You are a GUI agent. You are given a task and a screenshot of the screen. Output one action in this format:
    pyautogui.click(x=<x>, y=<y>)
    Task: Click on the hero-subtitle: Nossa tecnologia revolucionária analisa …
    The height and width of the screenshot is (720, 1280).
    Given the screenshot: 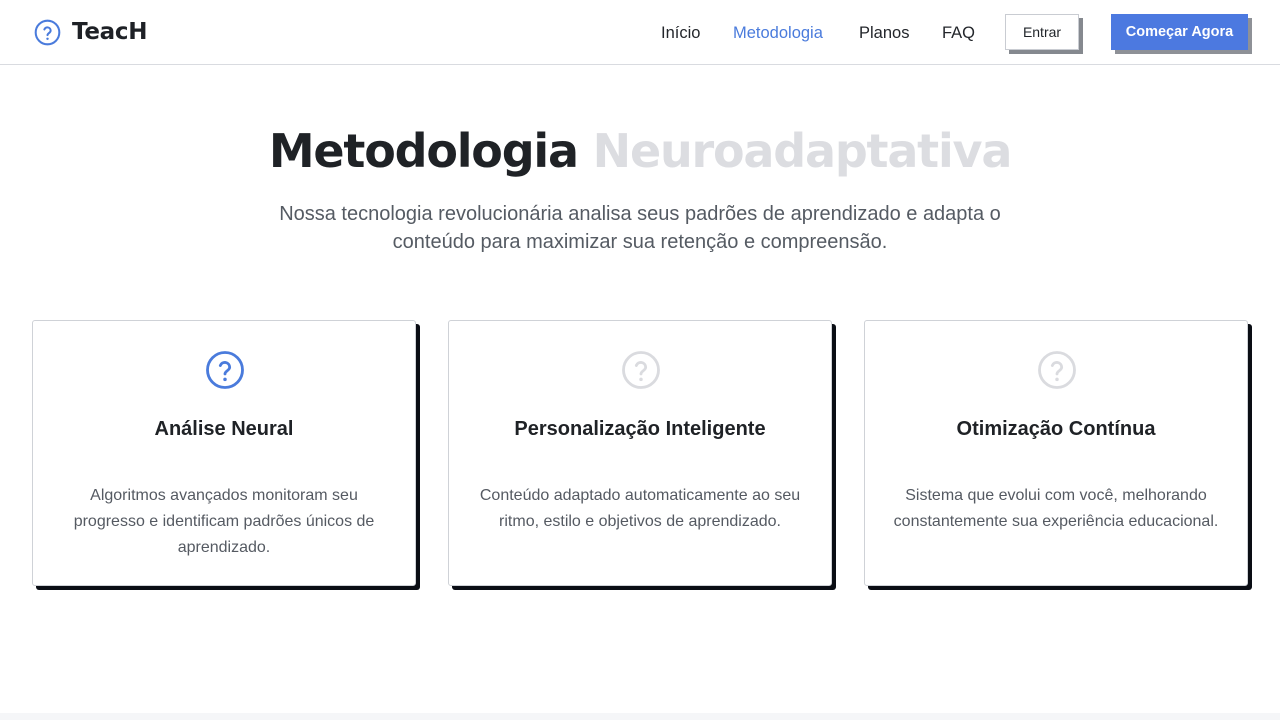 What is the action you would take?
    pyautogui.click(x=640, y=228)
    